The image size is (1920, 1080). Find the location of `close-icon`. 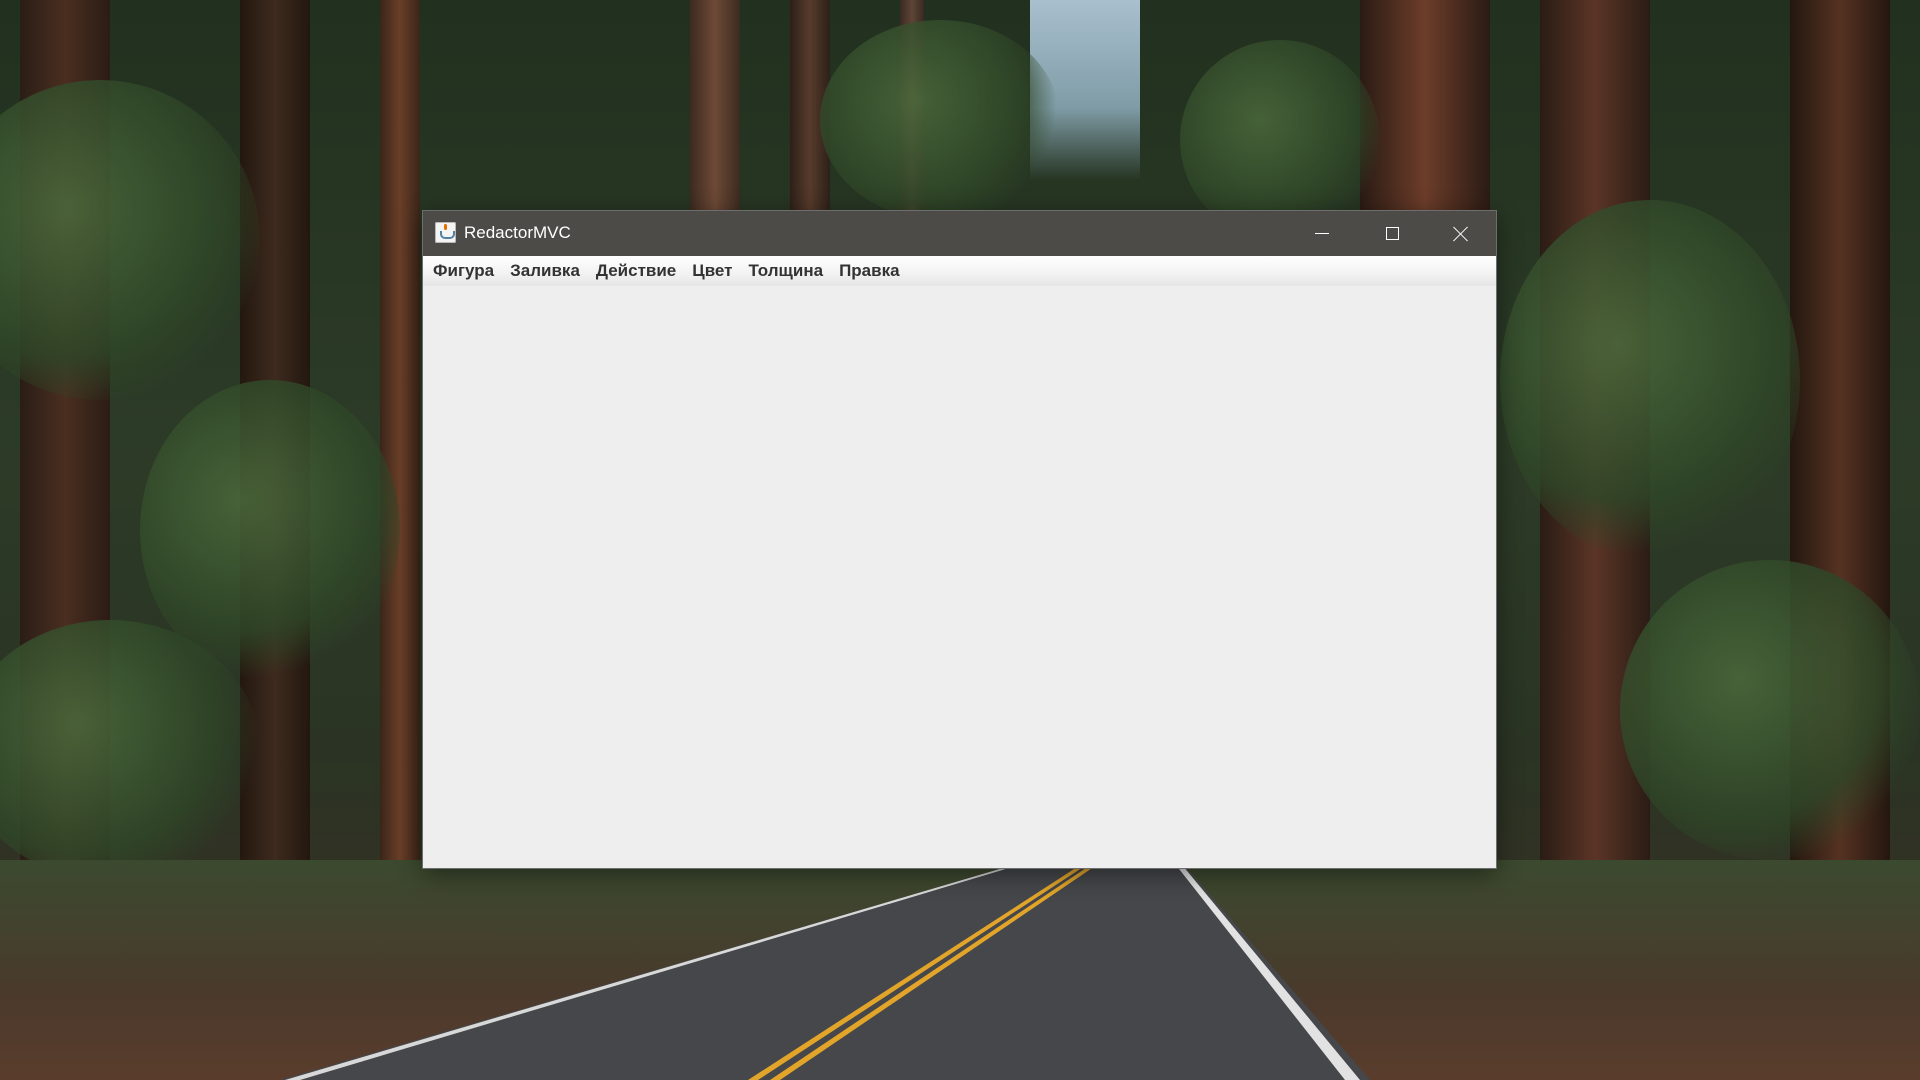

close-icon is located at coordinates (1461, 234).